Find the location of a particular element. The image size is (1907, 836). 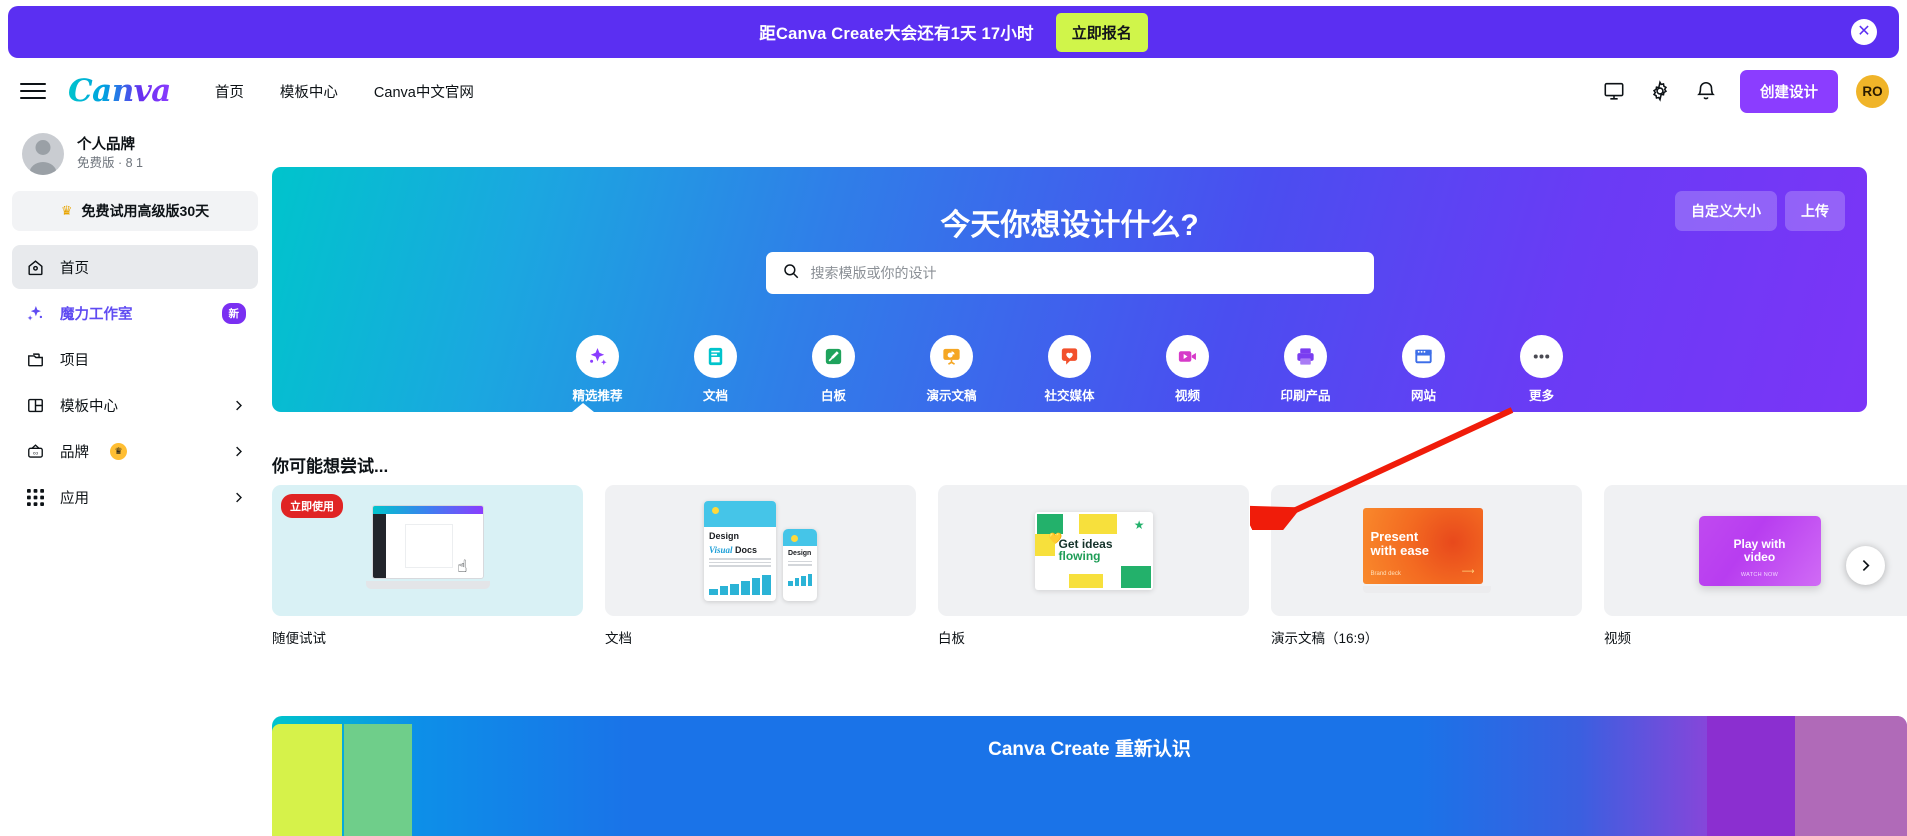

sidebar-item-brand: co 品牌 ♛ is located at coordinates (135, 451).